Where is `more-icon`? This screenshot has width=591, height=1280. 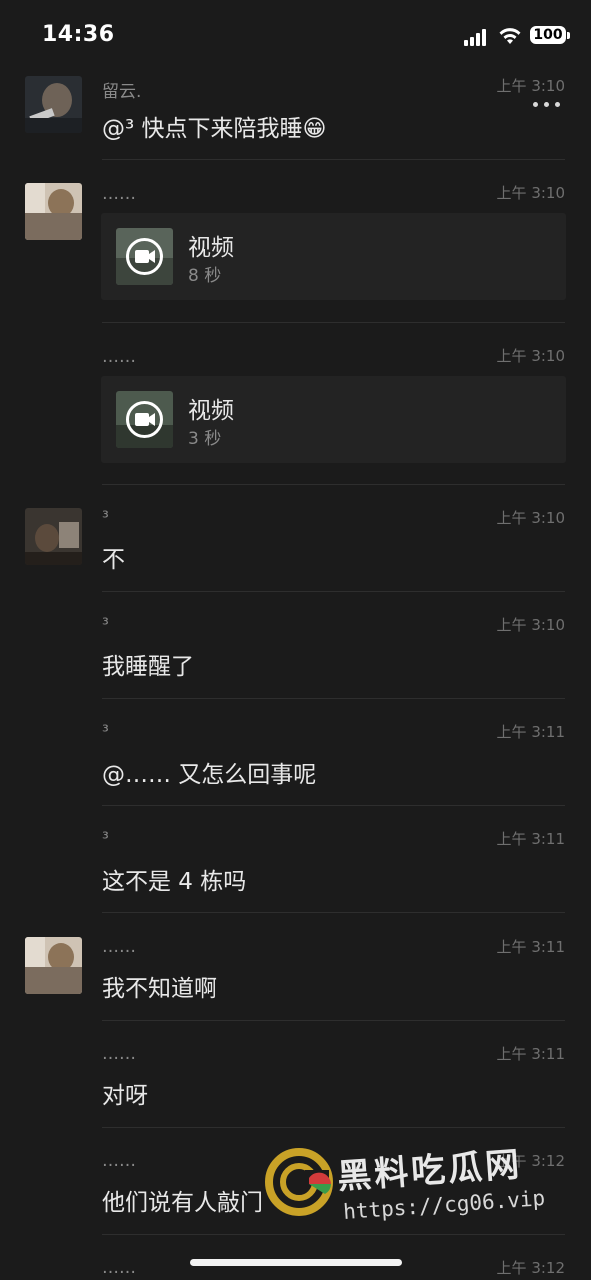 more-icon is located at coordinates (547, 105).